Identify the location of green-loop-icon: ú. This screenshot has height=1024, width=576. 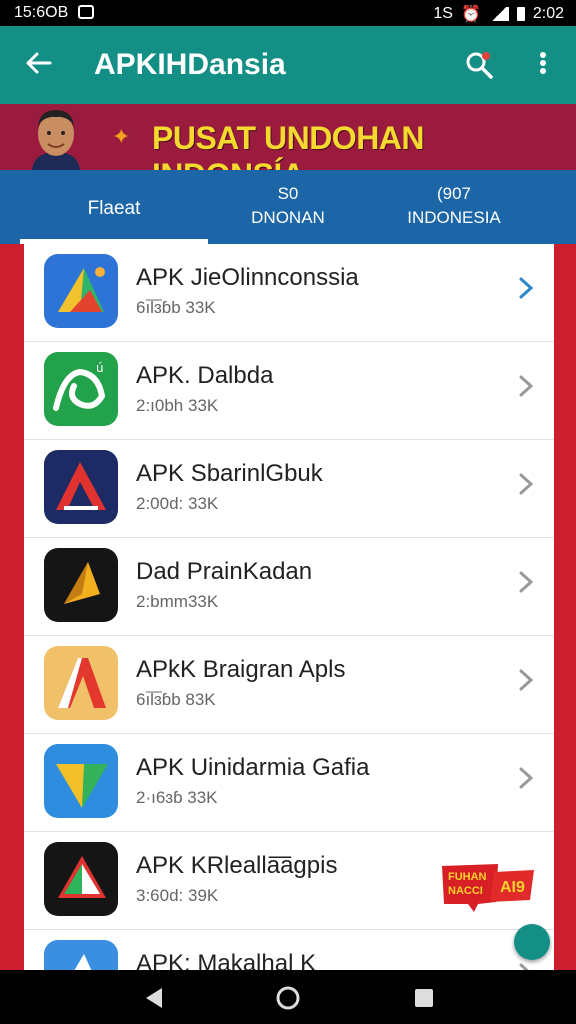
(81, 389).